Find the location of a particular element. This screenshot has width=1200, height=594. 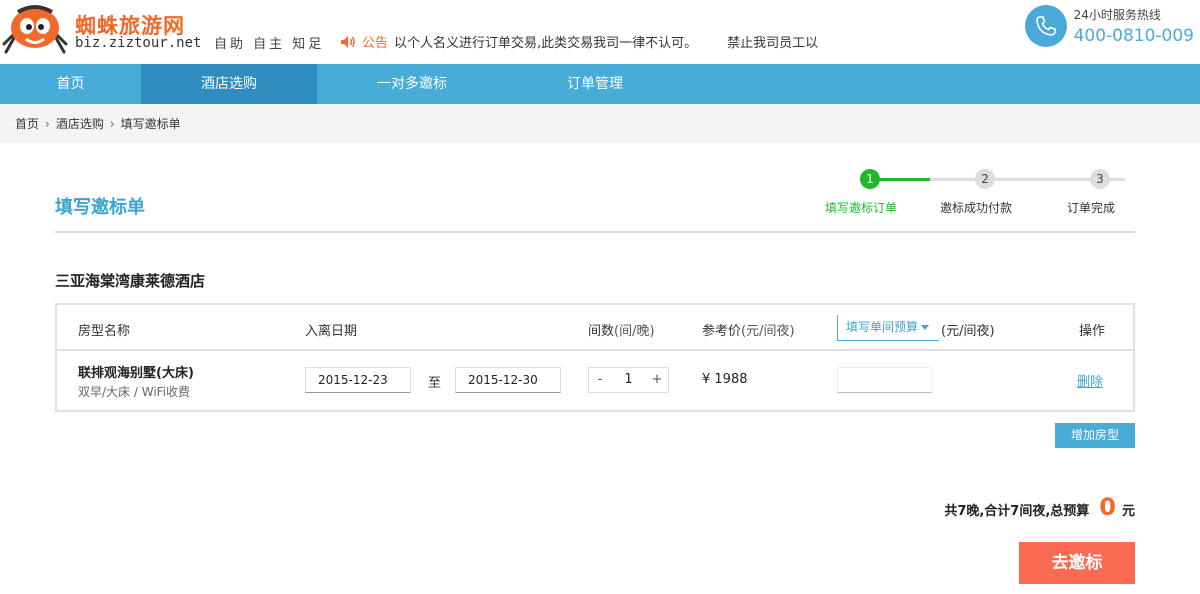

hotline: 24小时服务热线 400-0810-009 is located at coordinates (1109, 26).